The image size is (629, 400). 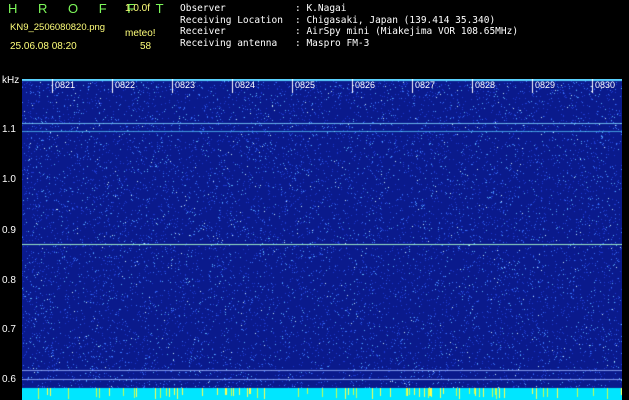 What do you see at coordinates (138, 8) in the screenshot?
I see `version-label: 1.0.0f` at bounding box center [138, 8].